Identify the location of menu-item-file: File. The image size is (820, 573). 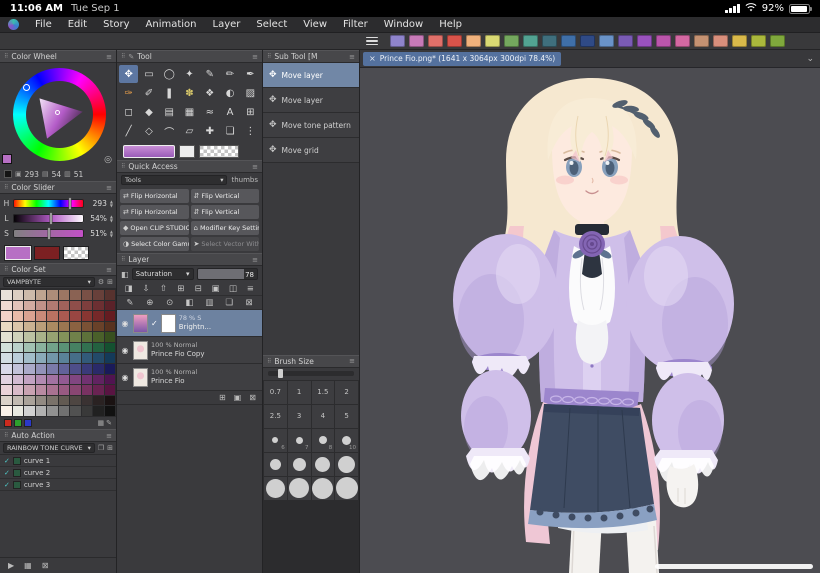
(43, 24).